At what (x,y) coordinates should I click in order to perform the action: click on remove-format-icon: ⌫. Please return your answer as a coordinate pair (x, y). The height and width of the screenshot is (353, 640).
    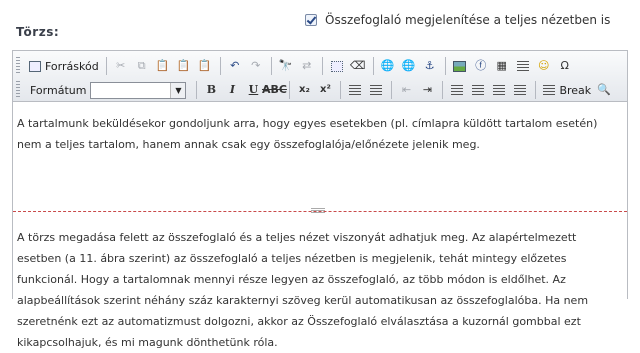
    Looking at the image, I should click on (357, 65).